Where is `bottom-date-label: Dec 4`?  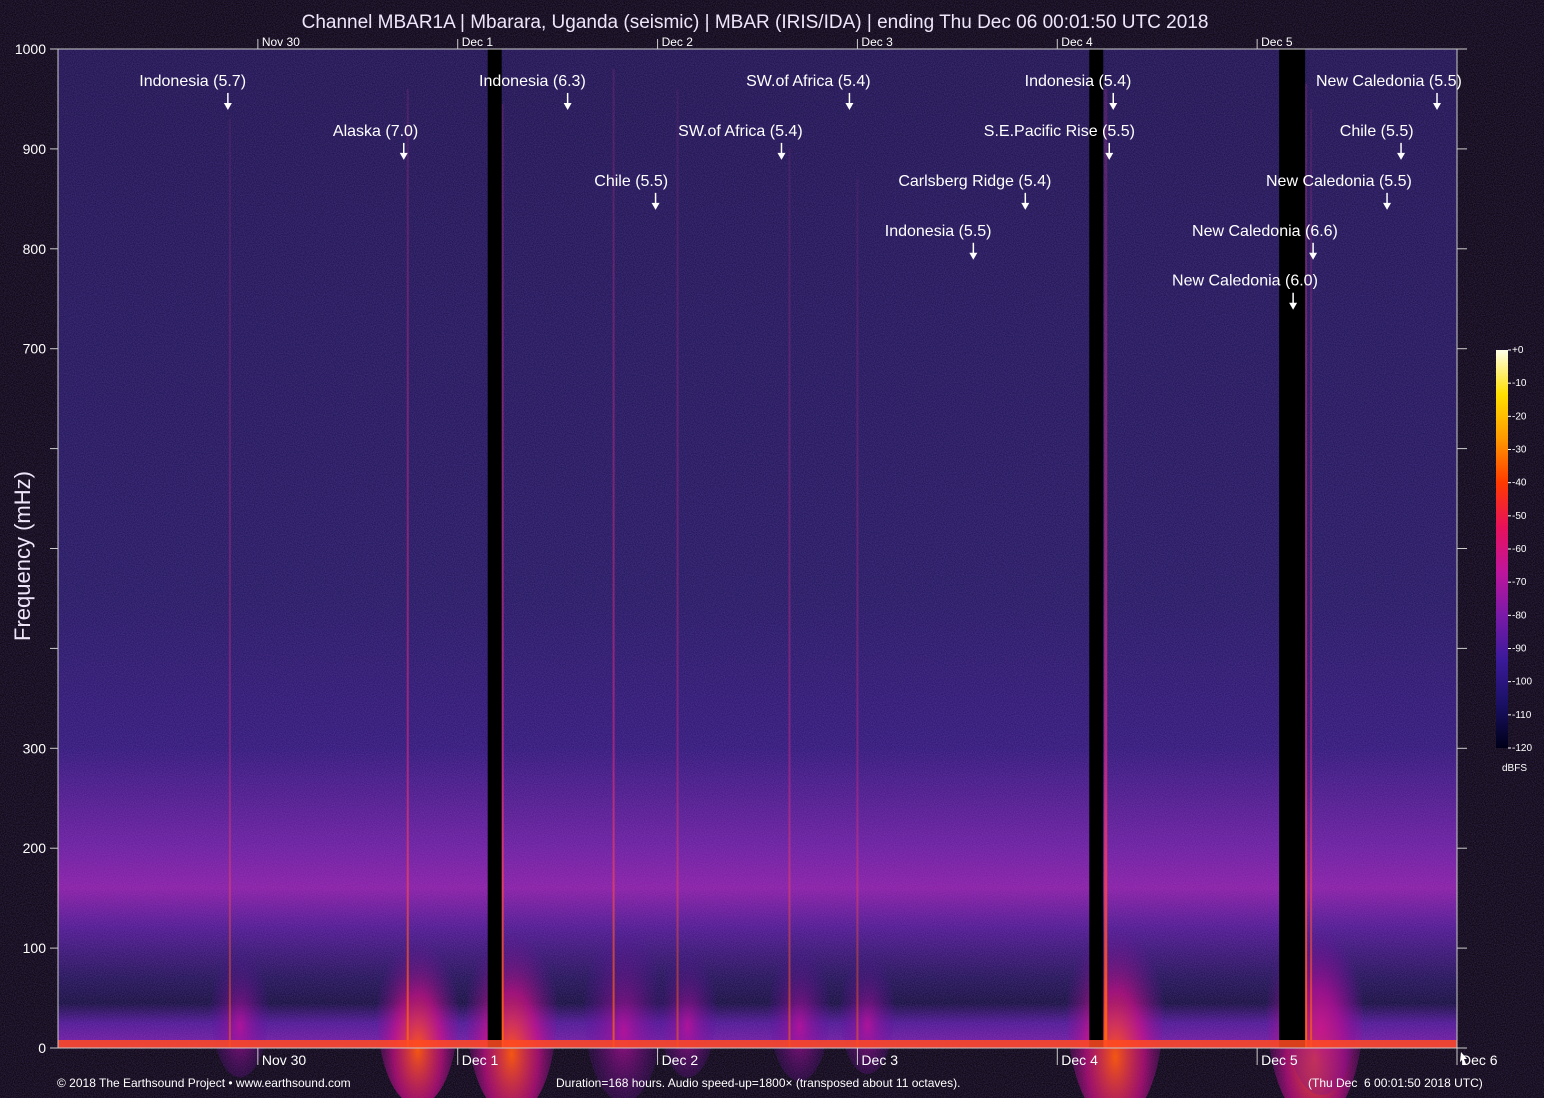
bottom-date-label: Dec 4 is located at coordinates (1079, 1060).